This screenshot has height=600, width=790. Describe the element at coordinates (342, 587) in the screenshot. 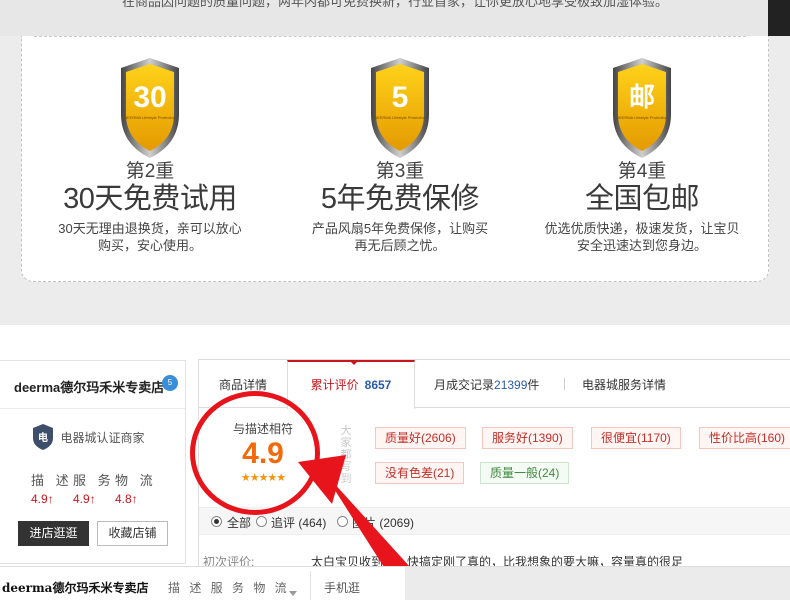

I see `mobile-shop-link: 手机逛` at that location.